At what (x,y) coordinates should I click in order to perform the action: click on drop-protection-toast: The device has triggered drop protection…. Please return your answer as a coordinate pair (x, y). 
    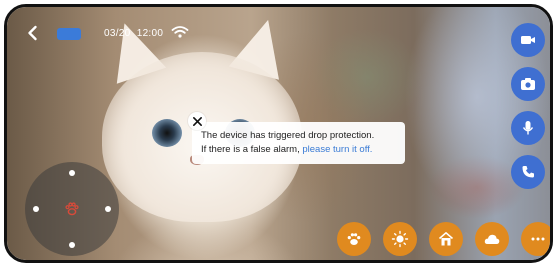
    Looking at the image, I should click on (298, 143).